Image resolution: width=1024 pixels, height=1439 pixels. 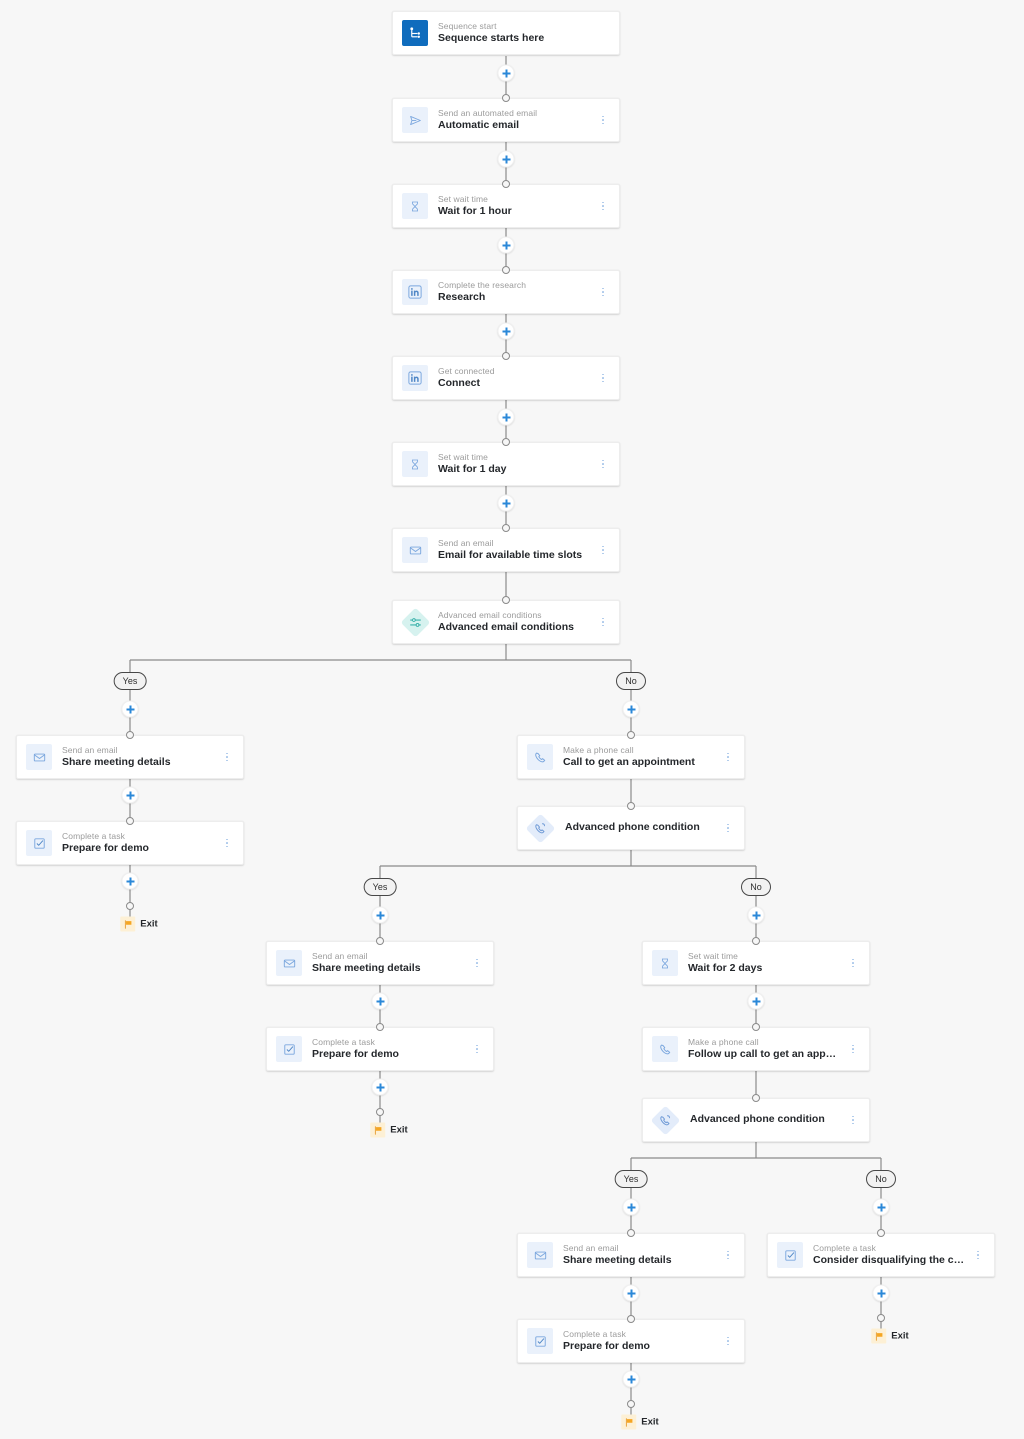 I want to click on node-research: Complete the research Research, so click(x=506, y=292).